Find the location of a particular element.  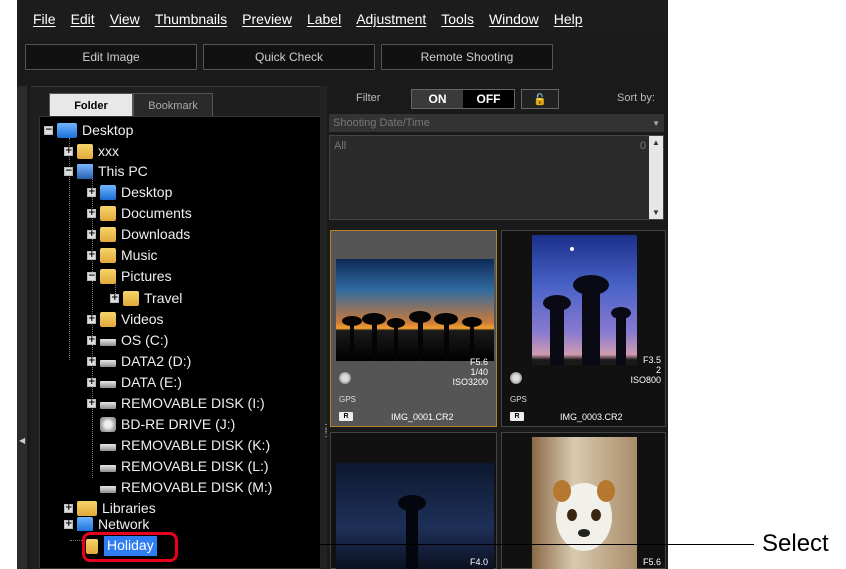

tree-item-network: + Network is located at coordinates (106, 524).